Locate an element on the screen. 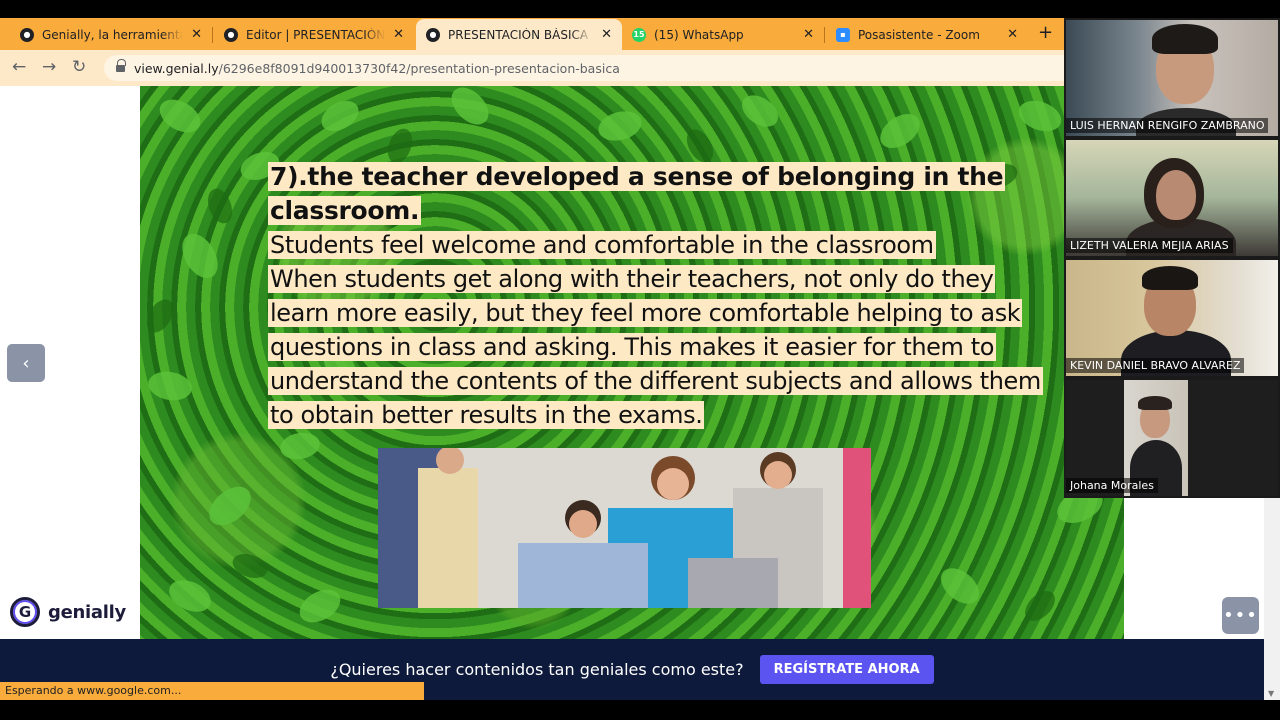 Image resolution: width=1280 pixels, height=720 pixels. participant-video: LIZETH VALERIA MEJIA ARIAS is located at coordinates (1172, 198).